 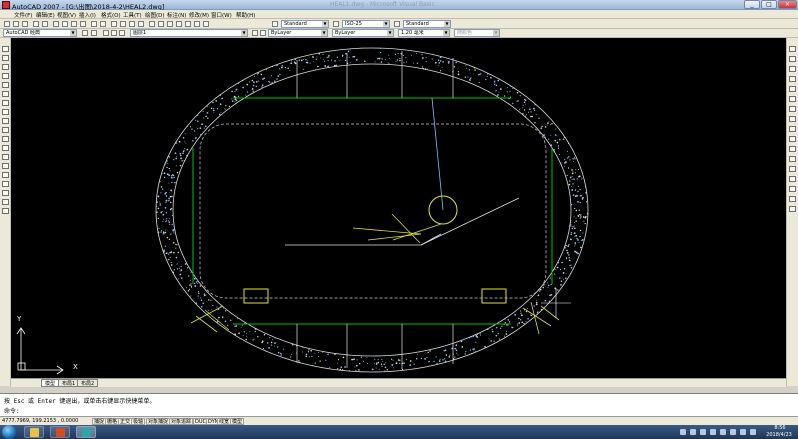 I want to click on tray-volume-icon, so click(x=713, y=432).